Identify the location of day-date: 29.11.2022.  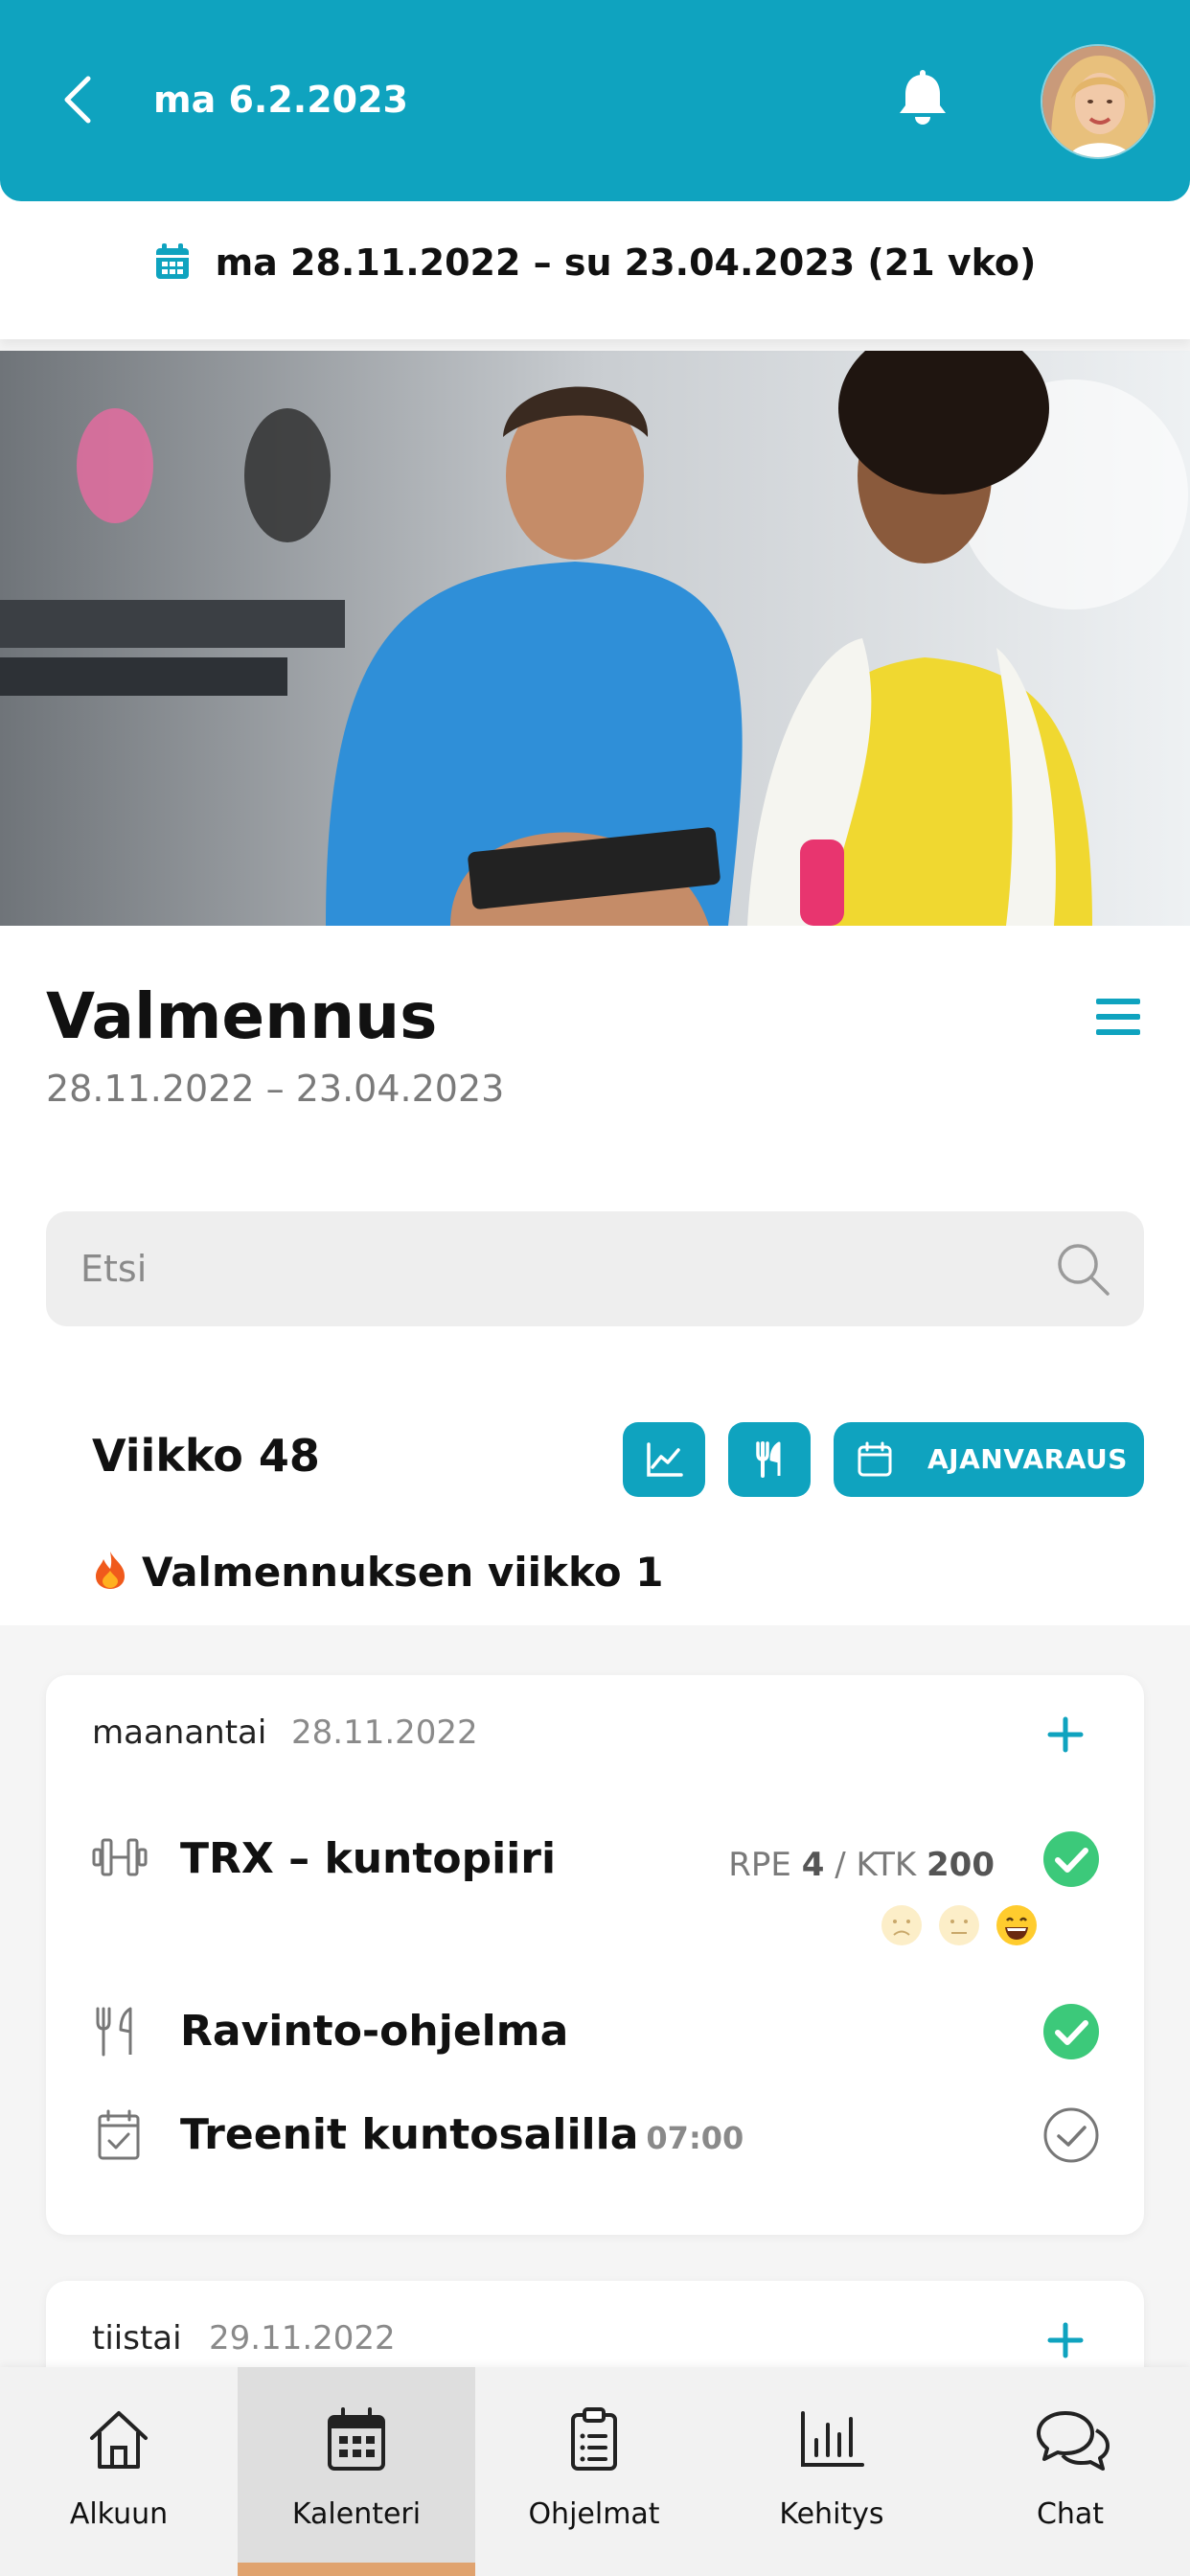
(303, 2338).